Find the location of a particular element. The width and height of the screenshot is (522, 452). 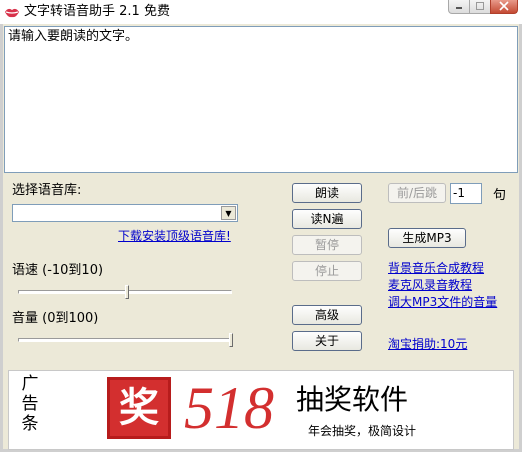

ad-side-char: 广 is located at coordinates (30, 384).